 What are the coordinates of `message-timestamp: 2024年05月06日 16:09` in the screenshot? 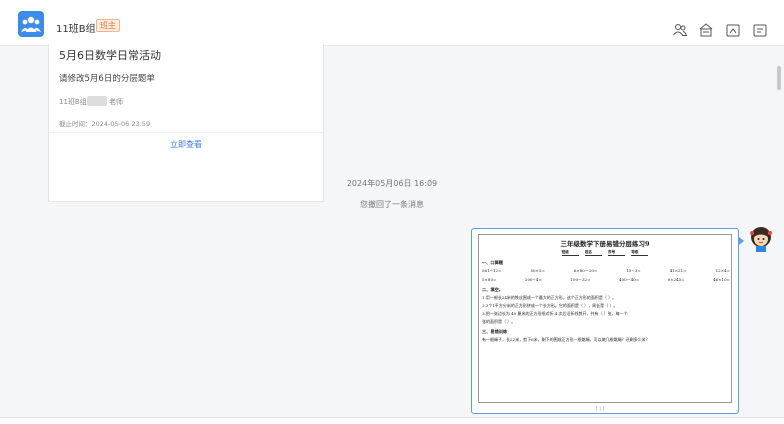 It's located at (392, 183).